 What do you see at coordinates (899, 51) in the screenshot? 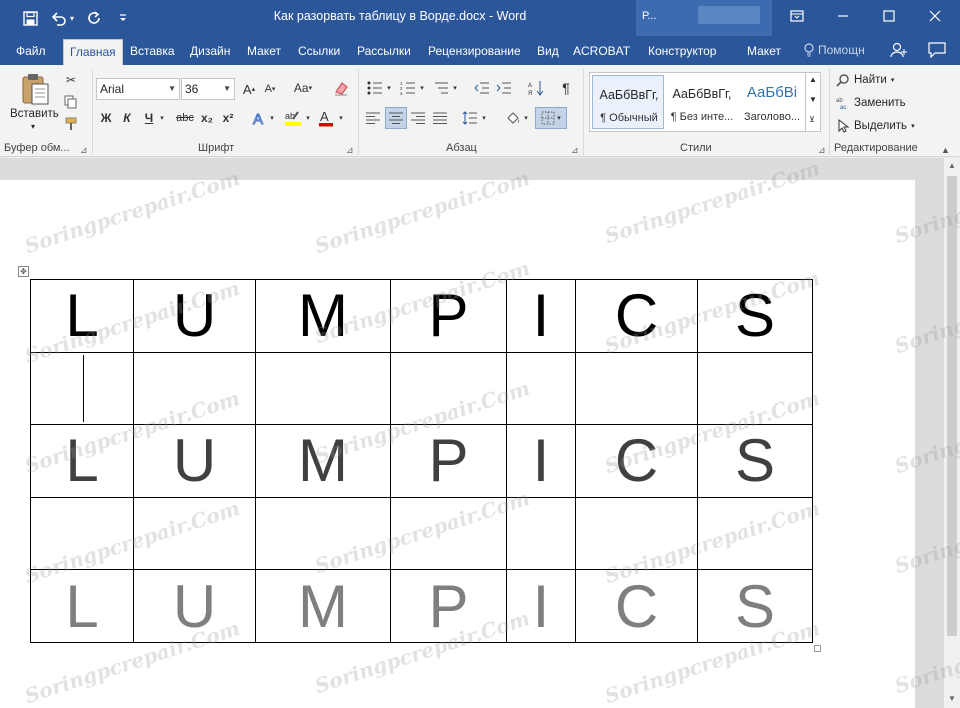
I see `share-icon` at bounding box center [899, 51].